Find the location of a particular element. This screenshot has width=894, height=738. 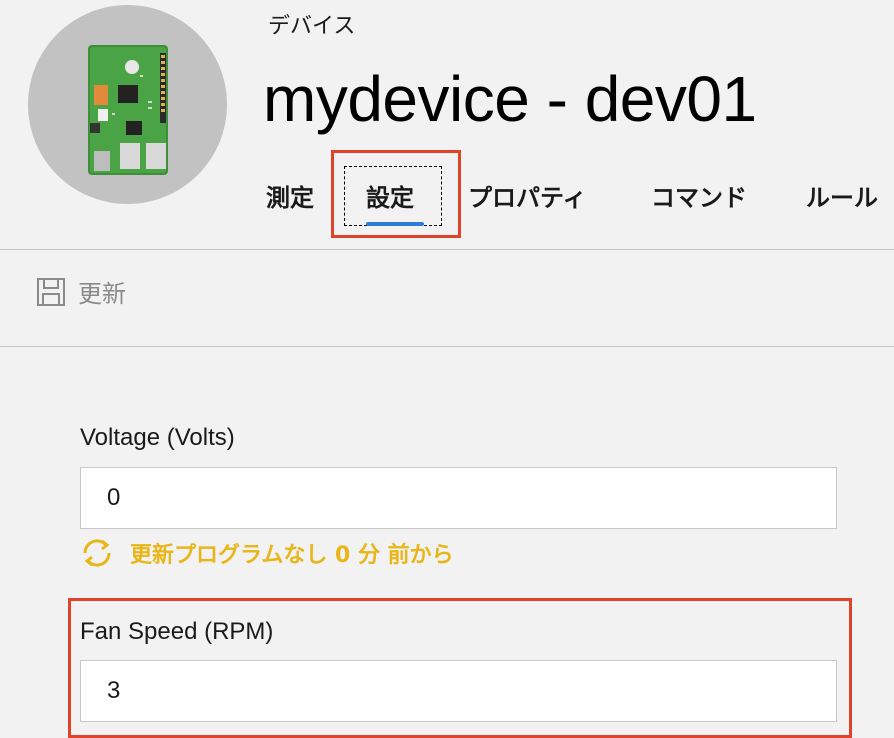

device-avatar is located at coordinates (127, 104).